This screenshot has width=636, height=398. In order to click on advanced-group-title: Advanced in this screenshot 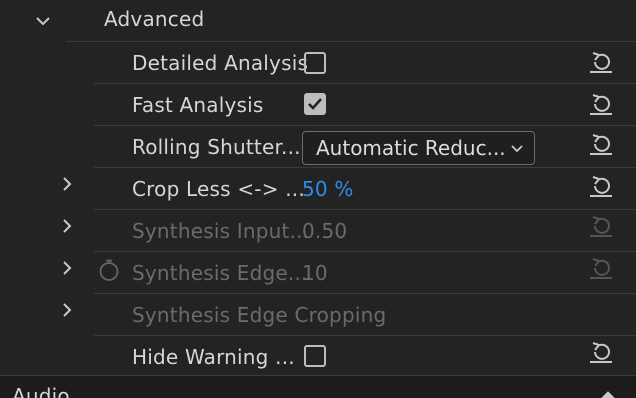, I will do `click(154, 19)`.